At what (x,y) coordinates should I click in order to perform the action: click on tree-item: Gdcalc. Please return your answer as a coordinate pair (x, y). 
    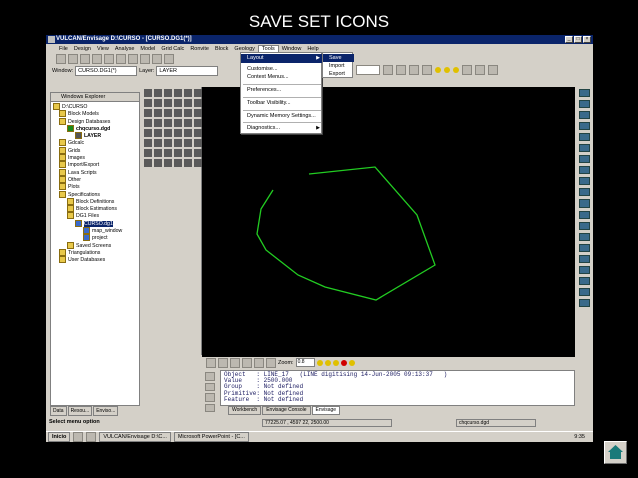
    Looking at the image, I should click on (96, 143).